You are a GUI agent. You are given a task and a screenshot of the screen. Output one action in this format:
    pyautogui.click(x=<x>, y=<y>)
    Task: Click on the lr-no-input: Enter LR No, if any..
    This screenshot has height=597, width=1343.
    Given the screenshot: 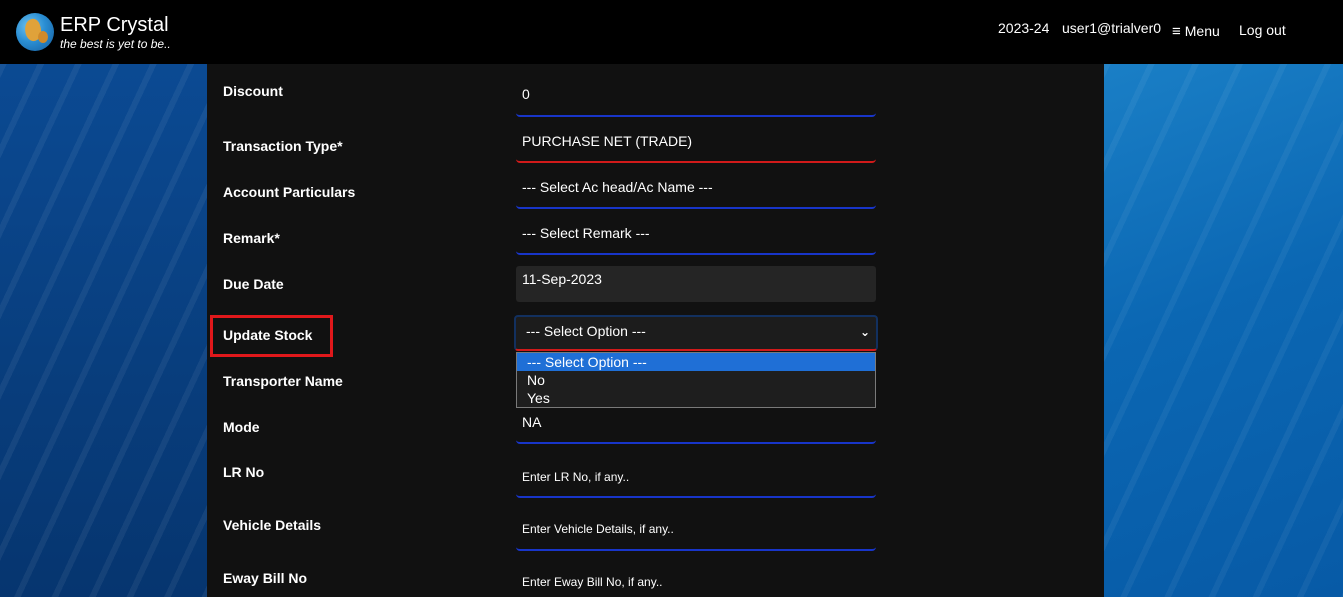 What is the action you would take?
    pyautogui.click(x=696, y=479)
    